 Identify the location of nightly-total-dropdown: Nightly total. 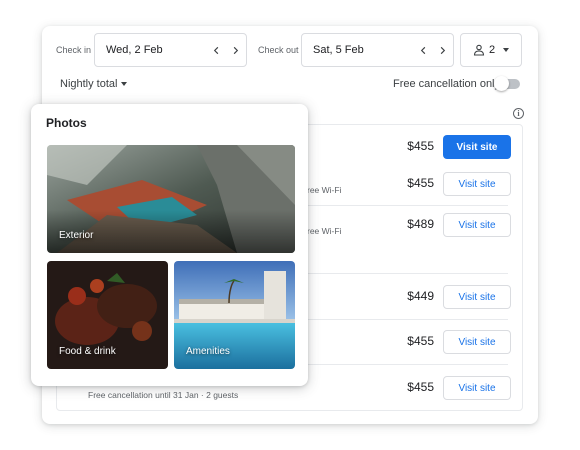
(94, 84).